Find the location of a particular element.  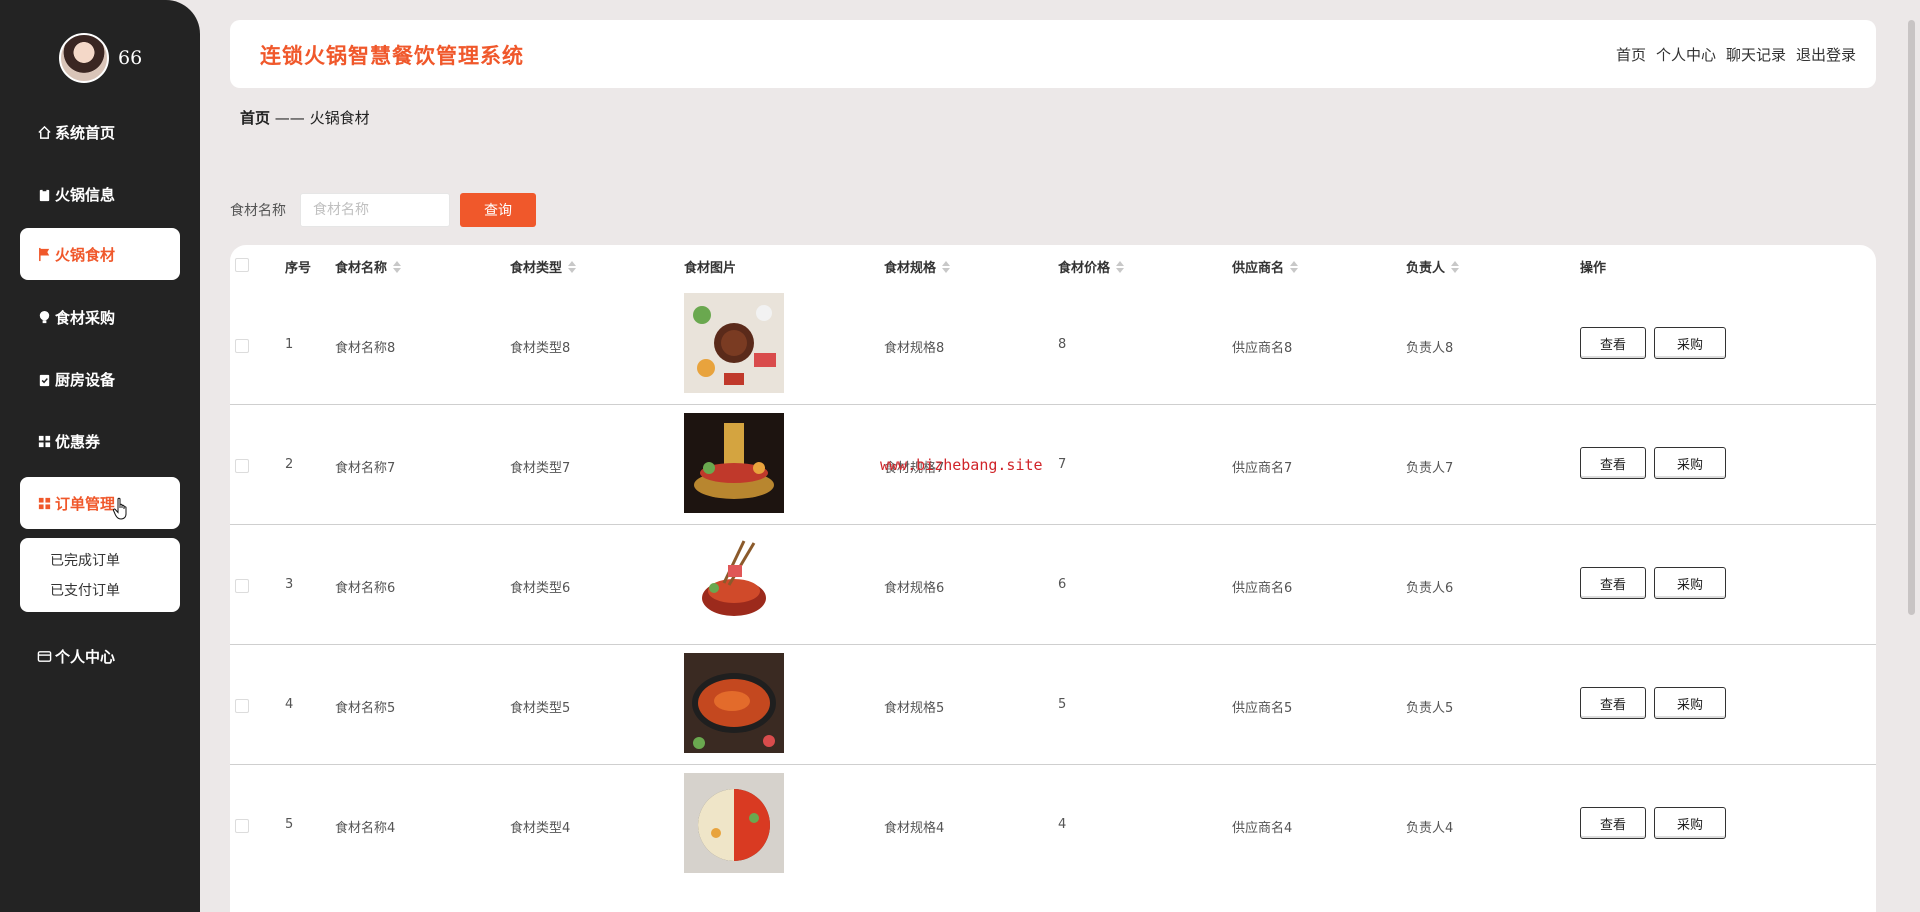

cell-name: 食材名称6 is located at coordinates (365, 588).